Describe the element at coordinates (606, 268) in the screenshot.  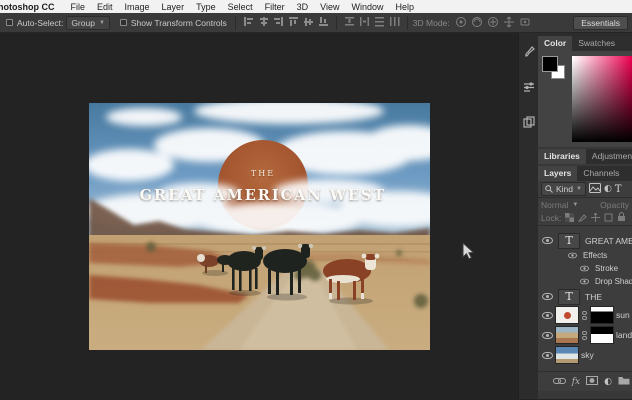
I see `effect-name: Stroke` at that location.